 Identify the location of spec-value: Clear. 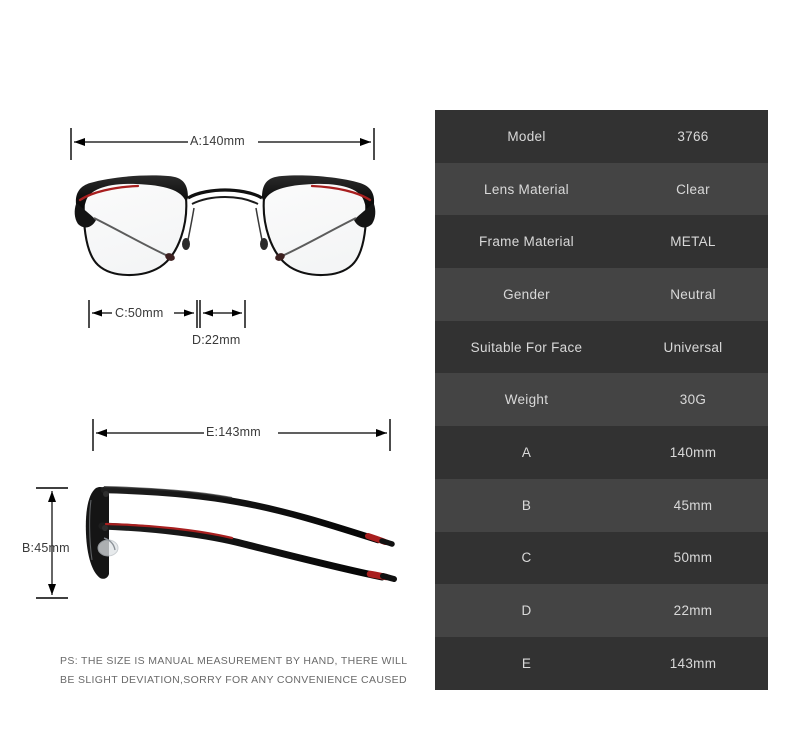
(693, 189).